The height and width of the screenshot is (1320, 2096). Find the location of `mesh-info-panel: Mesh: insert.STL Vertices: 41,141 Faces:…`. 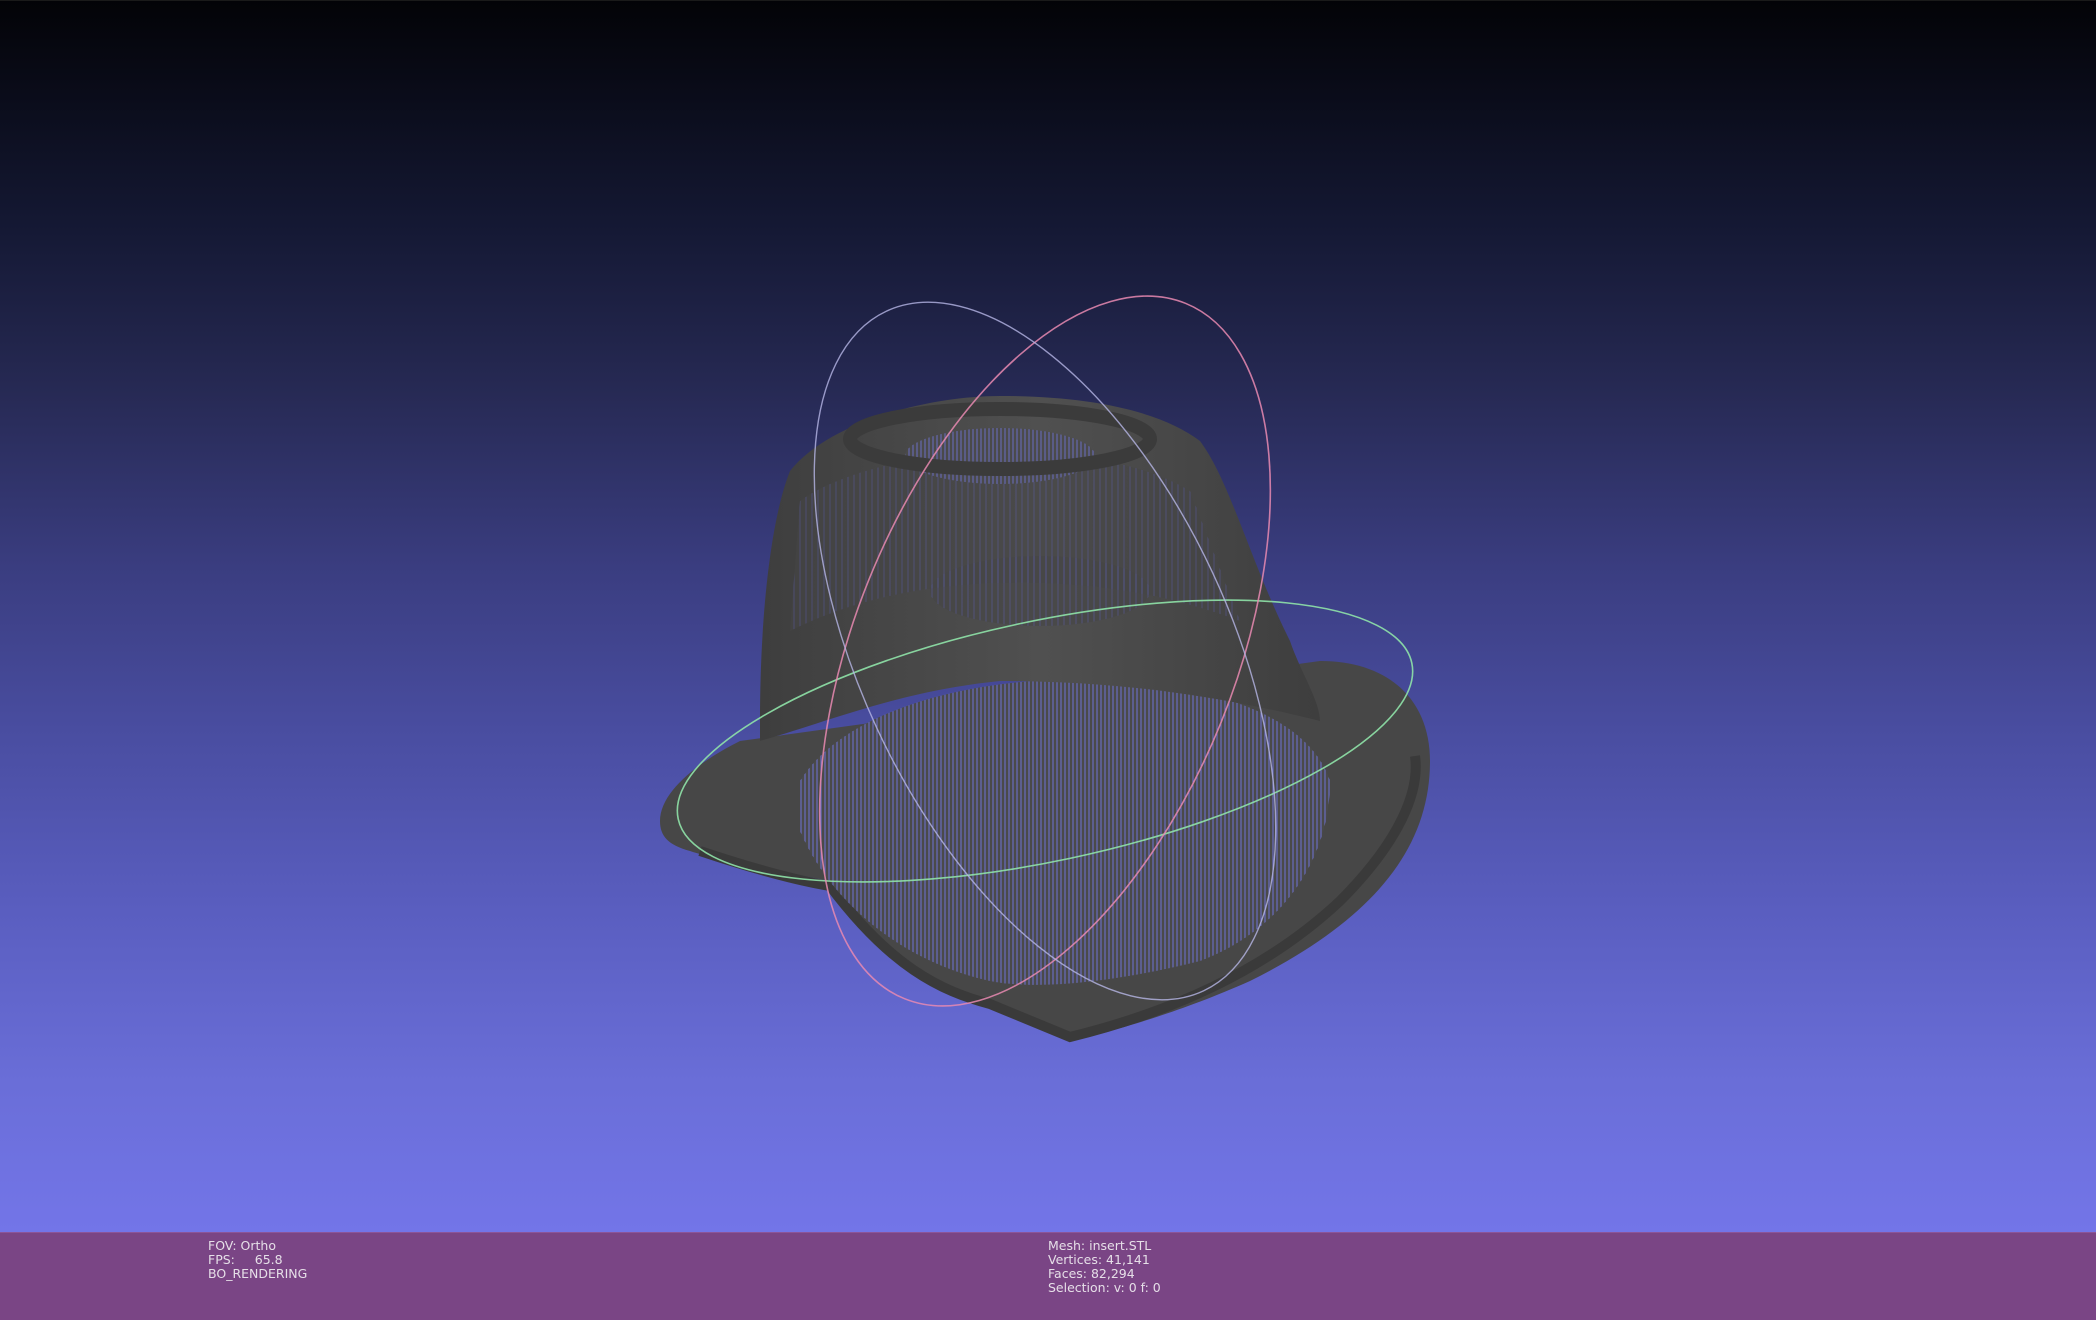

mesh-info-panel: Mesh: insert.STL Vertices: 41,141 Faces:… is located at coordinates (1104, 1267).